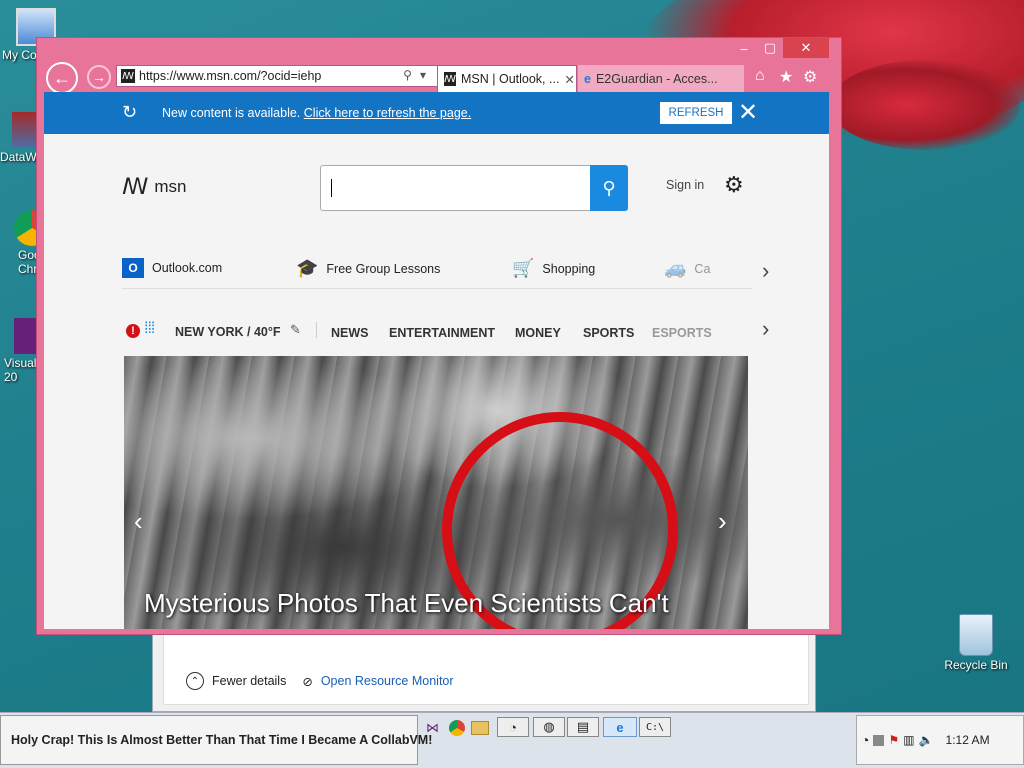  What do you see at coordinates (383, 268) in the screenshot?
I see `quick-link-label: Free Group Lessons` at bounding box center [383, 268].